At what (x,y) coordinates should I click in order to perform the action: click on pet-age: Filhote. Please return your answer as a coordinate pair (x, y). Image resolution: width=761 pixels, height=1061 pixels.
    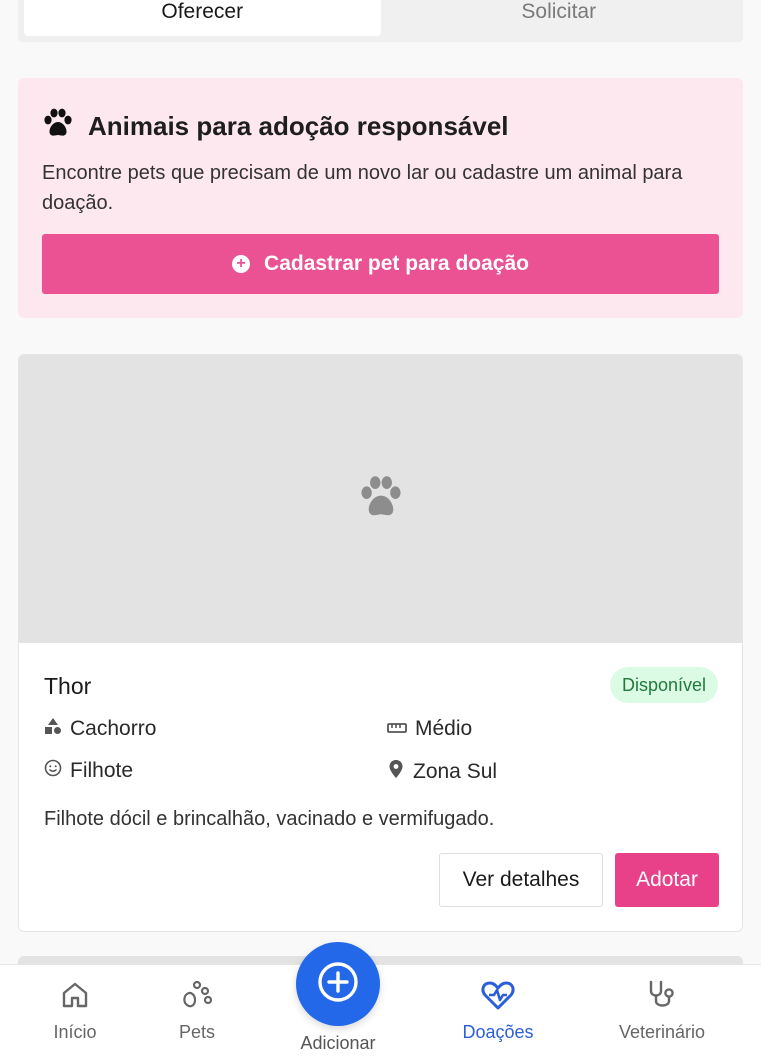
    Looking at the image, I should click on (88, 771).